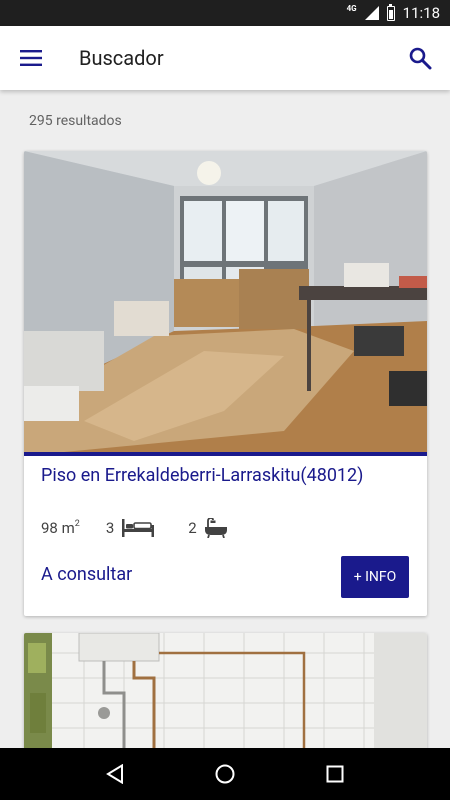  I want to click on rooms-feature: 3, so click(130, 528).